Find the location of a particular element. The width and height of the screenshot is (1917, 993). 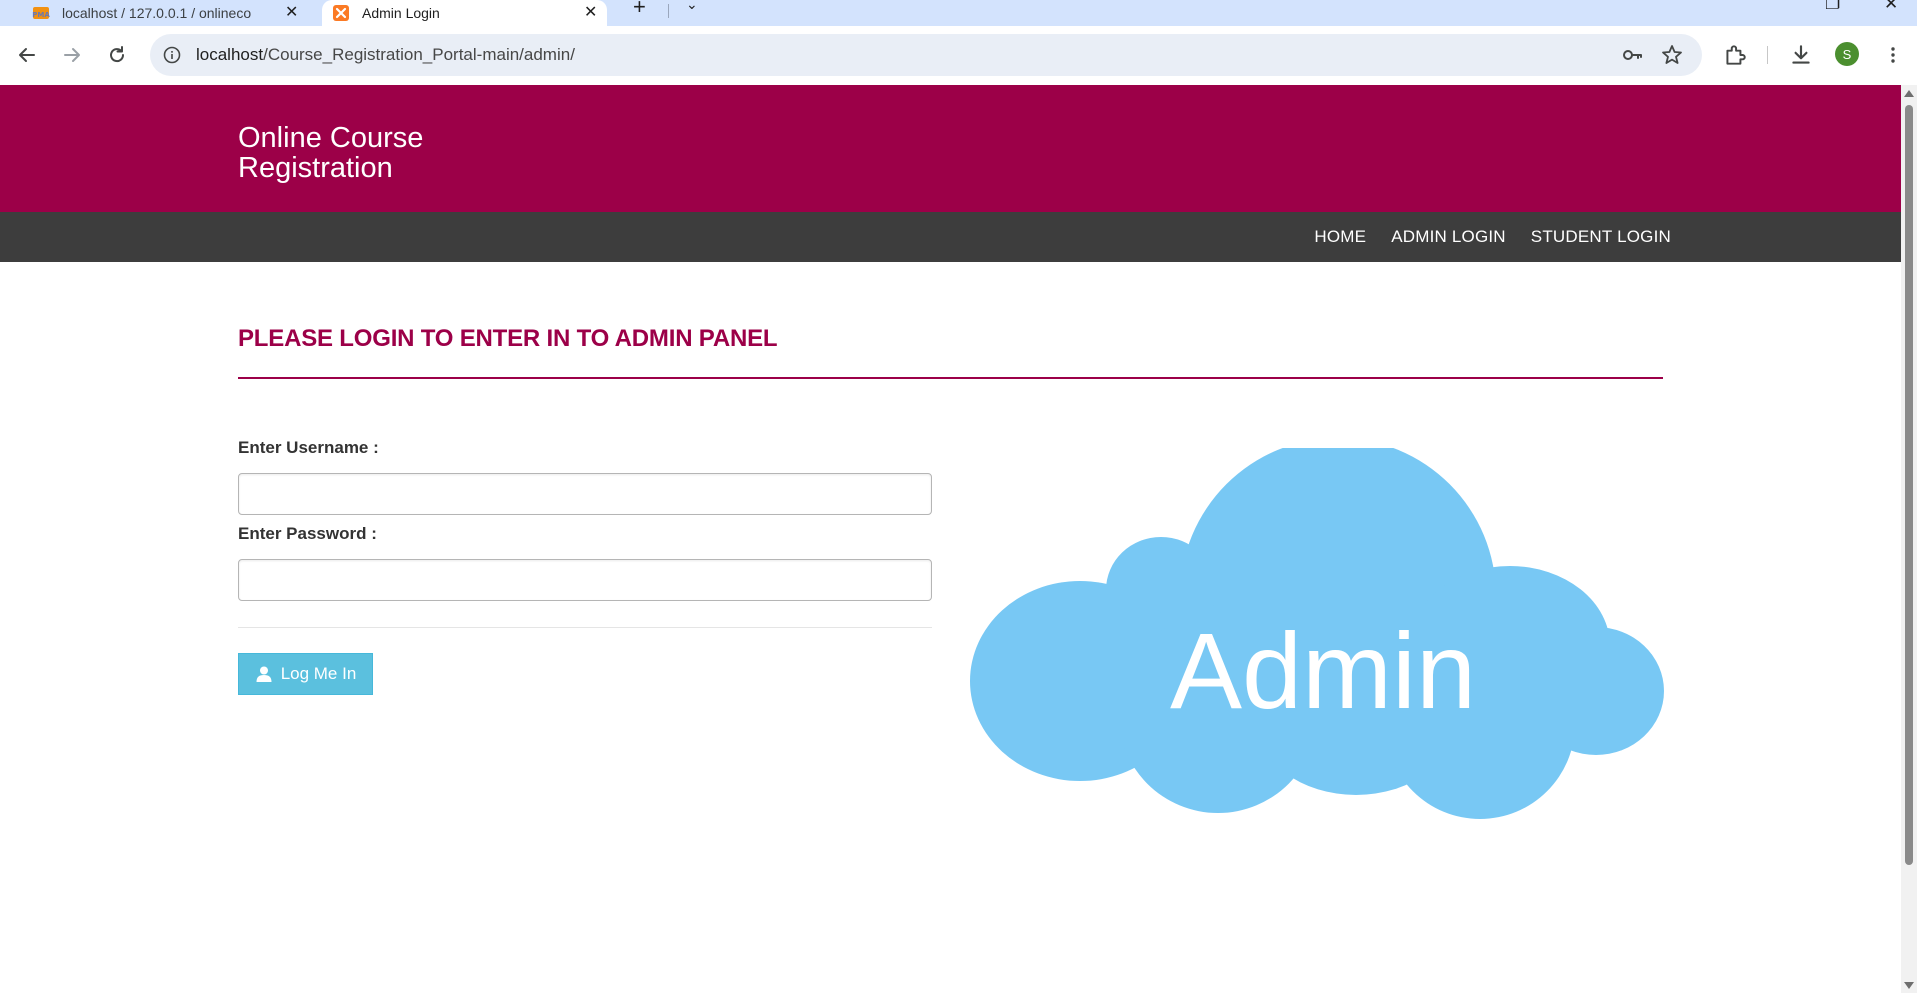

site-brand: Online Course Registration is located at coordinates (358, 153).